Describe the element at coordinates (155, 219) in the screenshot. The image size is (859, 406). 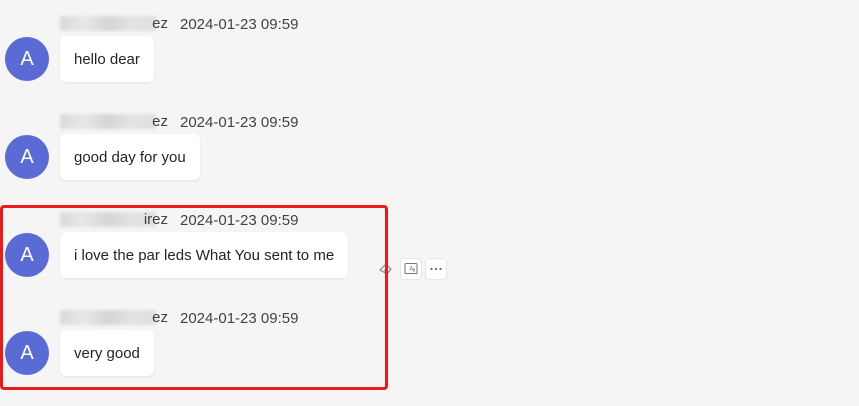
I see `sender-name-visible: irez` at that location.